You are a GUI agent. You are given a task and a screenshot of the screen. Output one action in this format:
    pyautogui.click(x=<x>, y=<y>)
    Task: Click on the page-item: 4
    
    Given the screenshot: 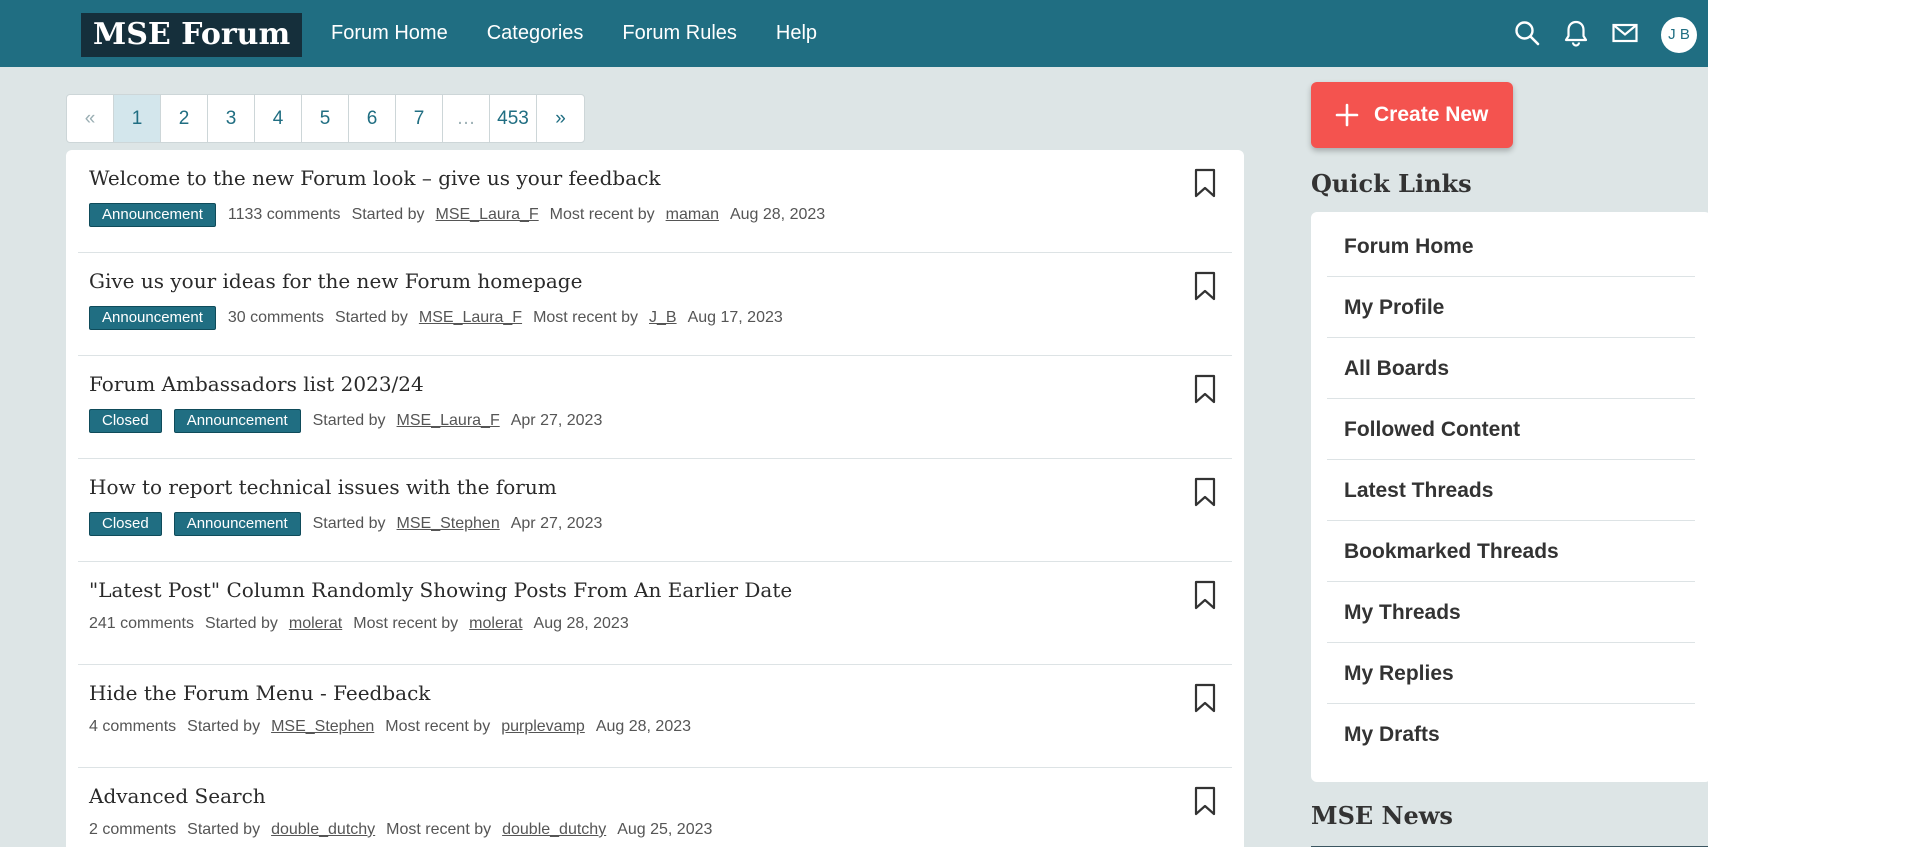 What is the action you would take?
    pyautogui.click(x=278, y=118)
    